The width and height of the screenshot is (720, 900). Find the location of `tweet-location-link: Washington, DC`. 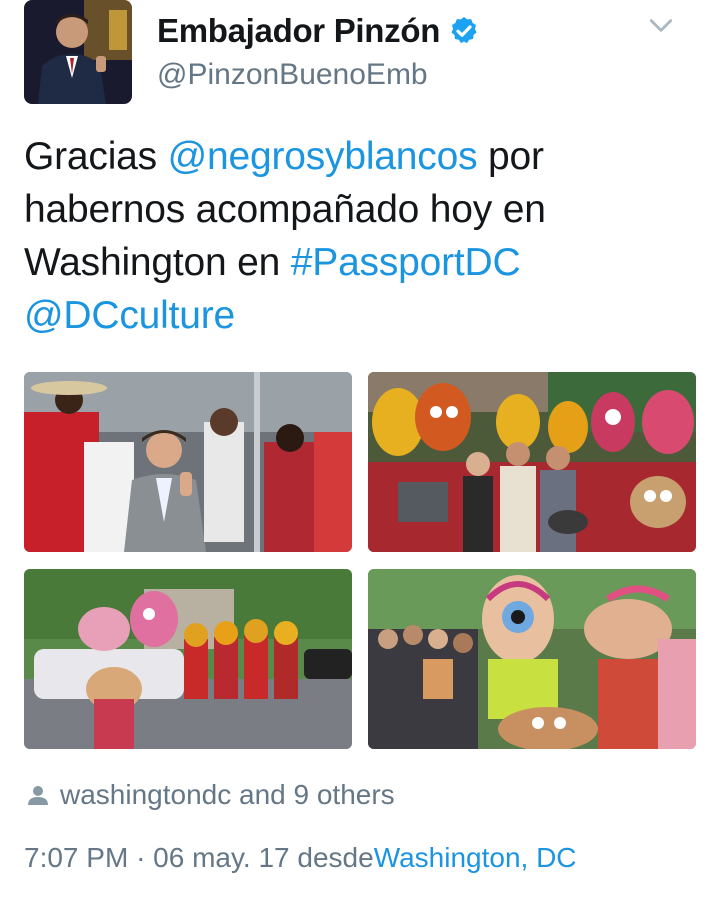

tweet-location-link: Washington, DC is located at coordinates (475, 857).